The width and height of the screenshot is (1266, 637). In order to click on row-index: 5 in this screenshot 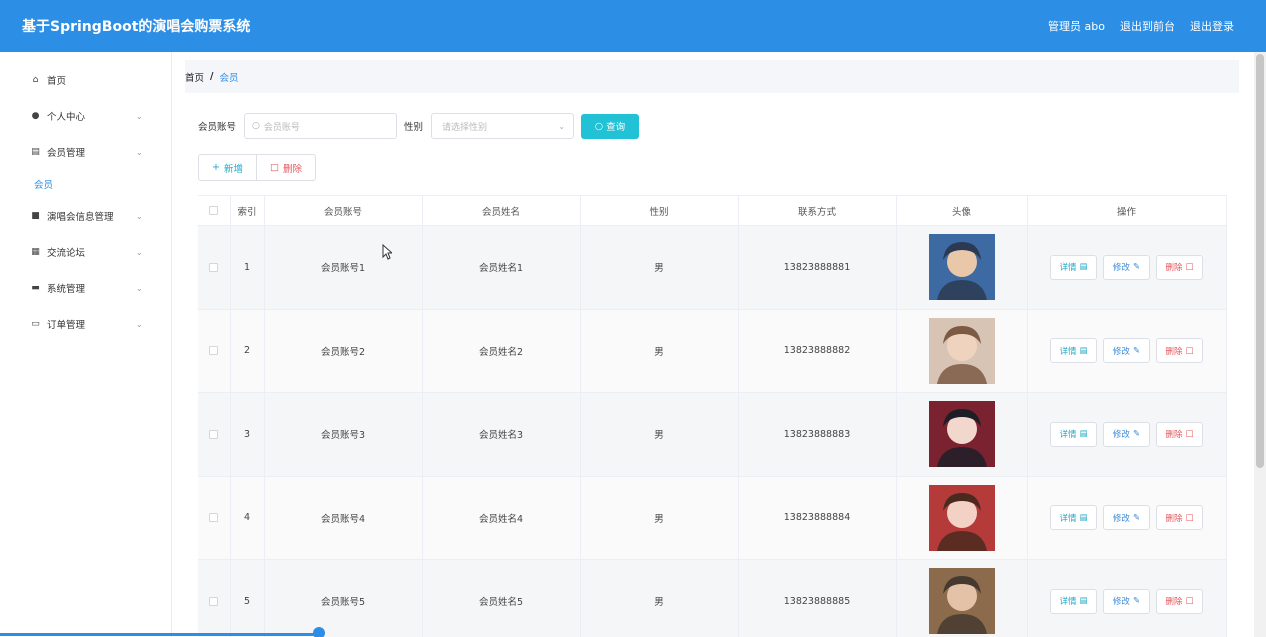, I will do `click(247, 598)`.